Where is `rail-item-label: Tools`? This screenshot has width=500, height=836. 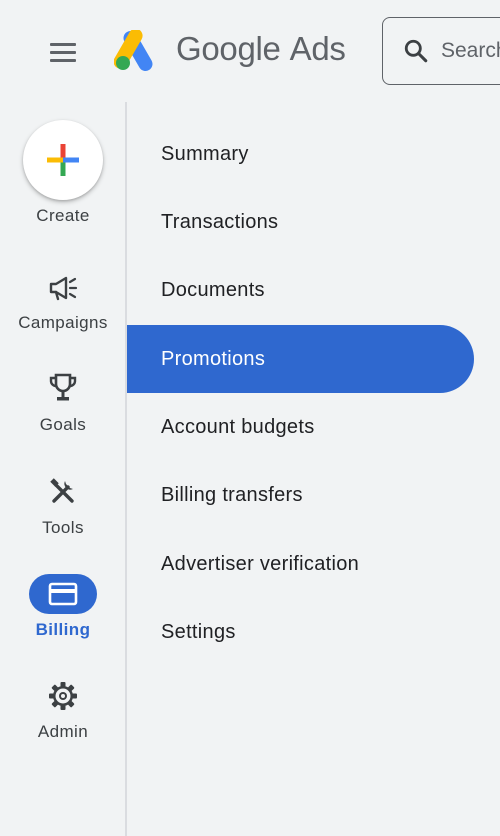 rail-item-label: Tools is located at coordinates (63, 527).